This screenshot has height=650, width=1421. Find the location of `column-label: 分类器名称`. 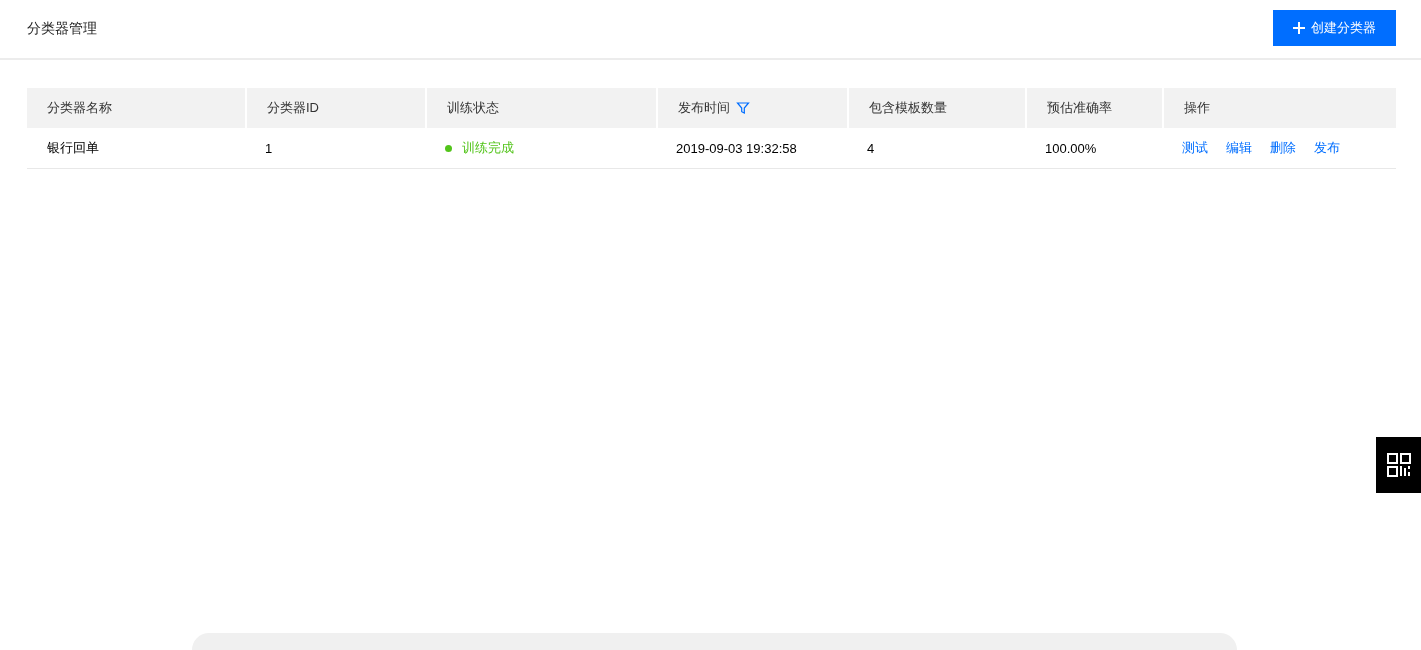

column-label: 分类器名称 is located at coordinates (79, 108).